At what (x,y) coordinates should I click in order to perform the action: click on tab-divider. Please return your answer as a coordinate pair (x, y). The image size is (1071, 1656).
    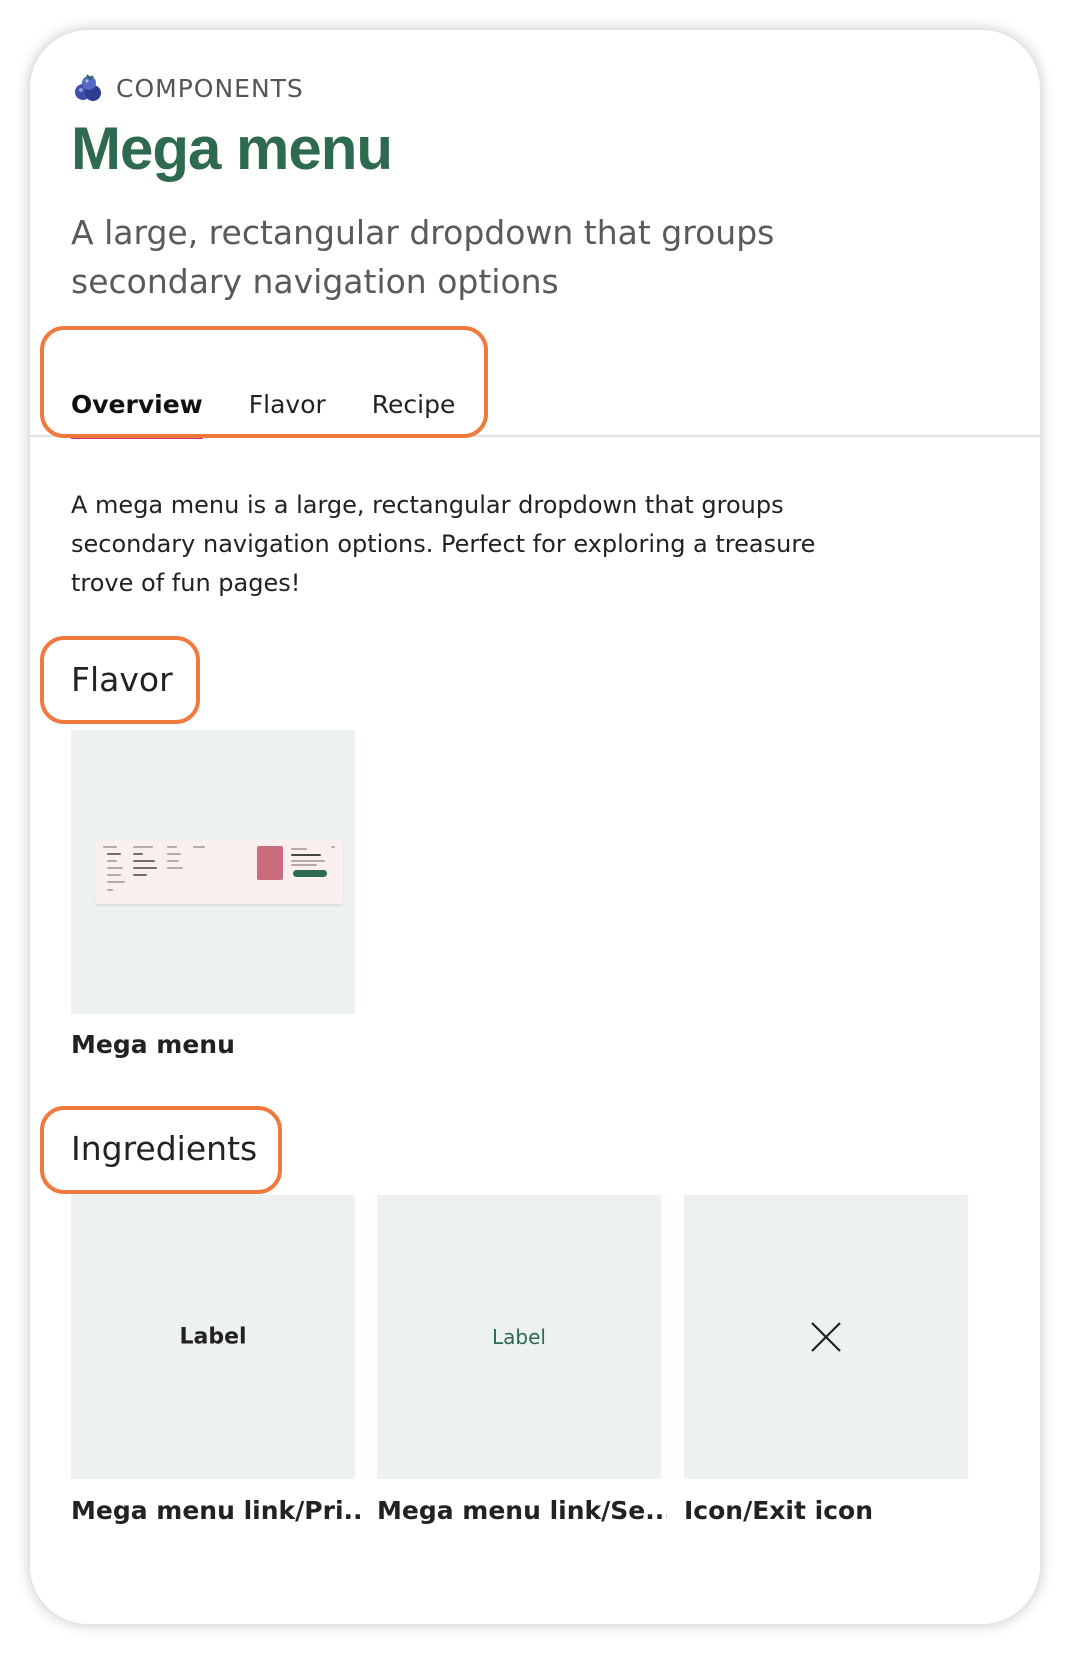
    Looking at the image, I should click on (535, 436).